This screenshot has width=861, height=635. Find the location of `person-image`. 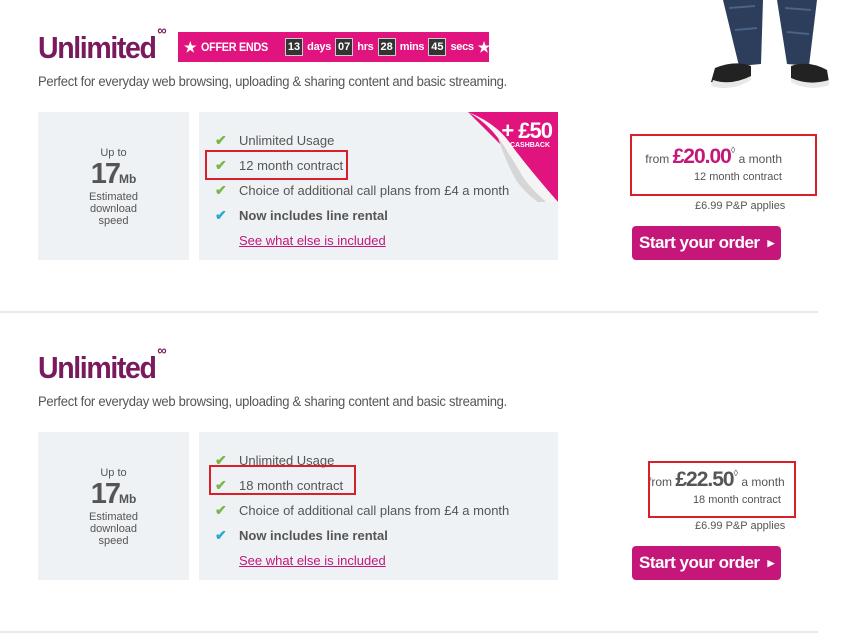

person-image is located at coordinates (770, 44).